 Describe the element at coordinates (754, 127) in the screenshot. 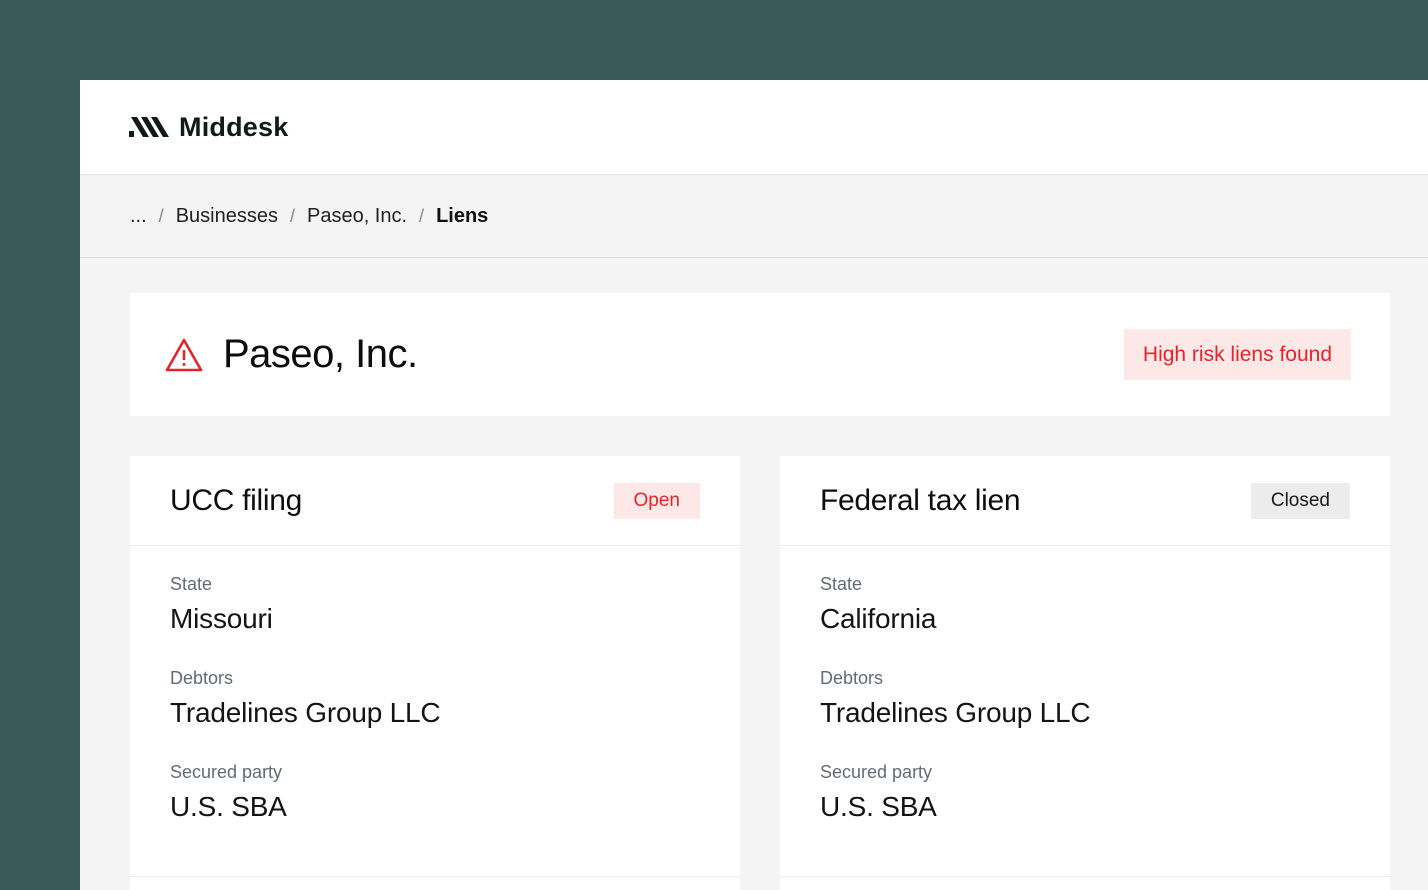

I see `top-bar: Middesk` at that location.